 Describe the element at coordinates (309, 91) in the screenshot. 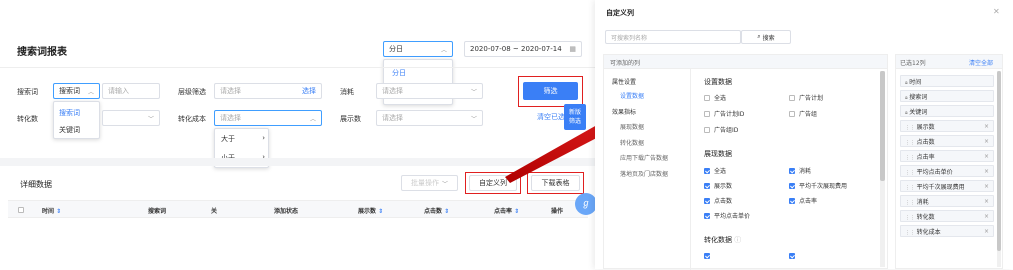

I see `level-select-link: 选择` at that location.